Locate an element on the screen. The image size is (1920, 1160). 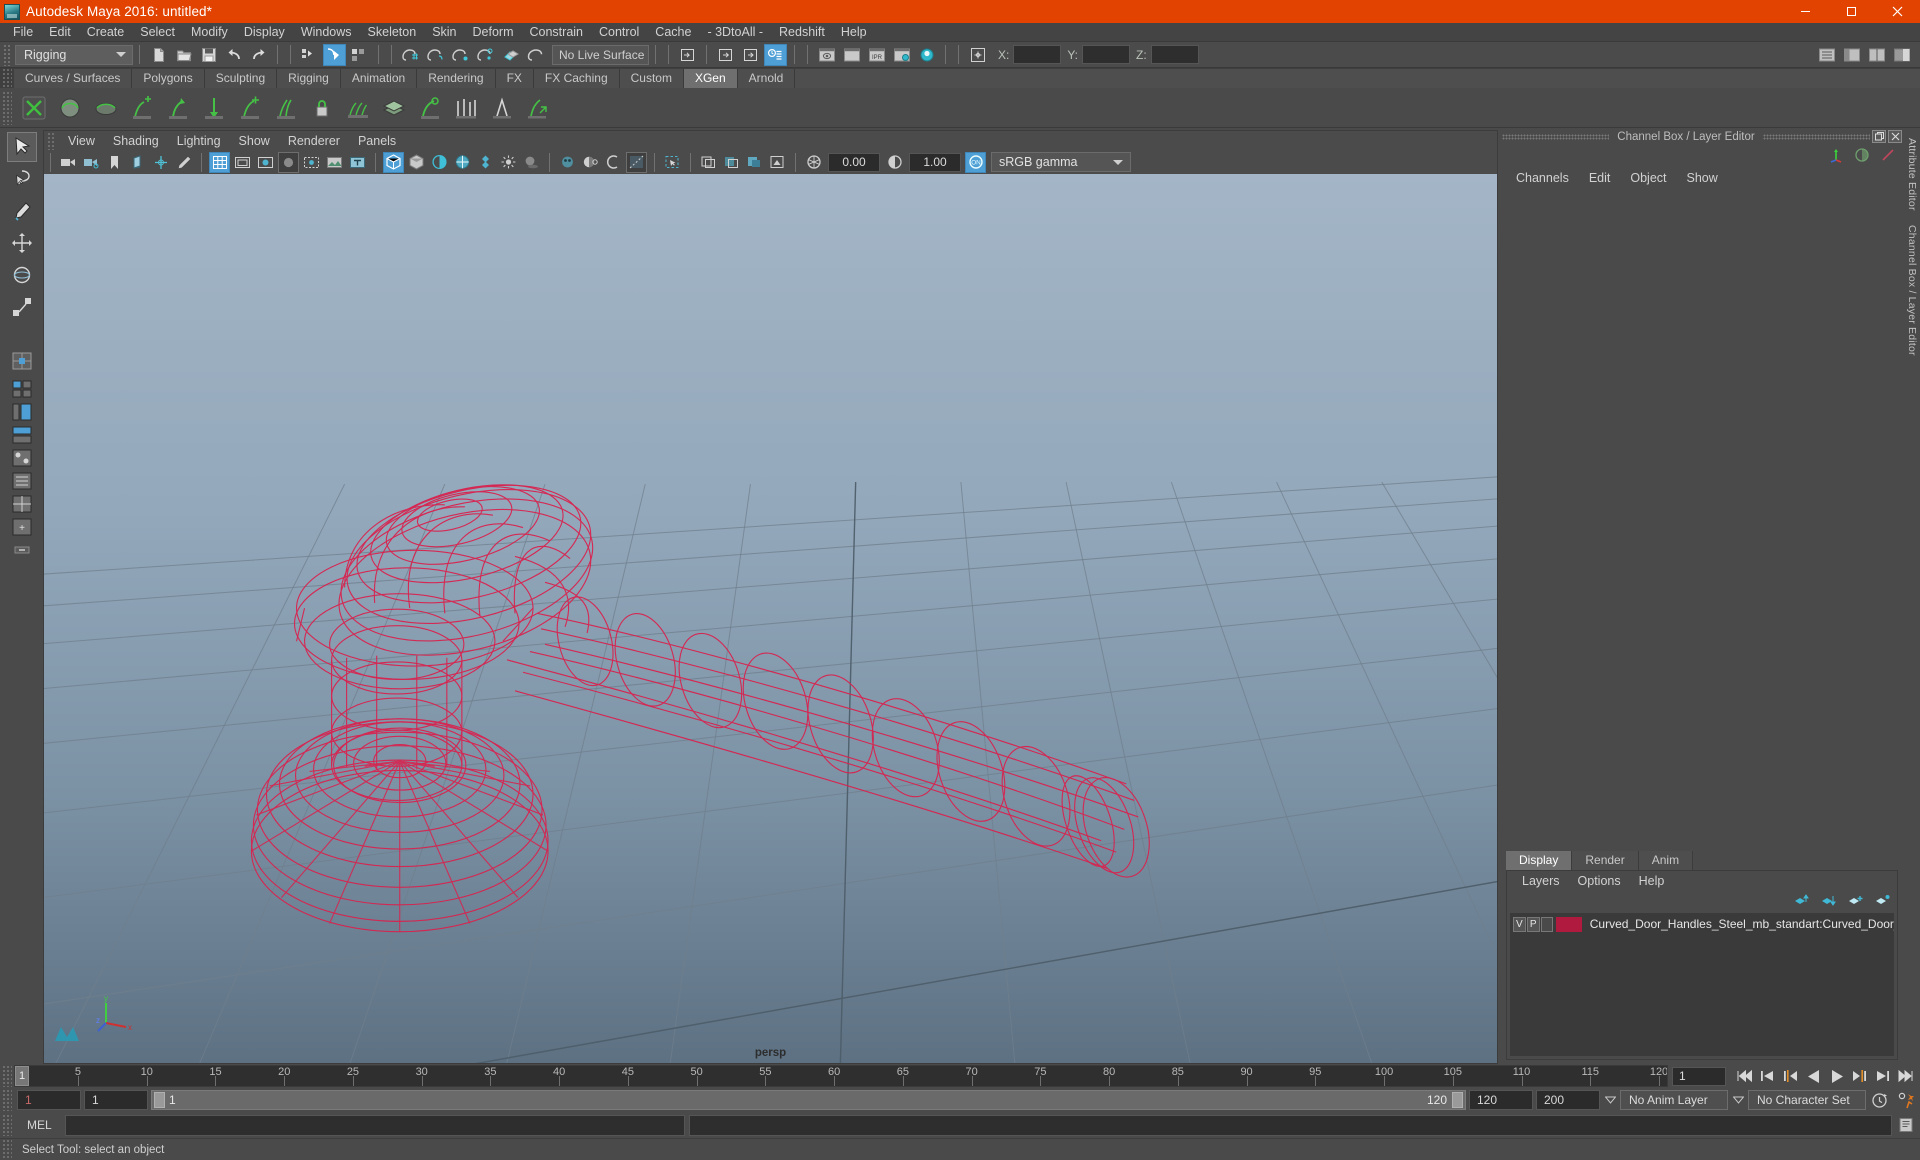
undock-panel-icon is located at coordinates (1879, 136).